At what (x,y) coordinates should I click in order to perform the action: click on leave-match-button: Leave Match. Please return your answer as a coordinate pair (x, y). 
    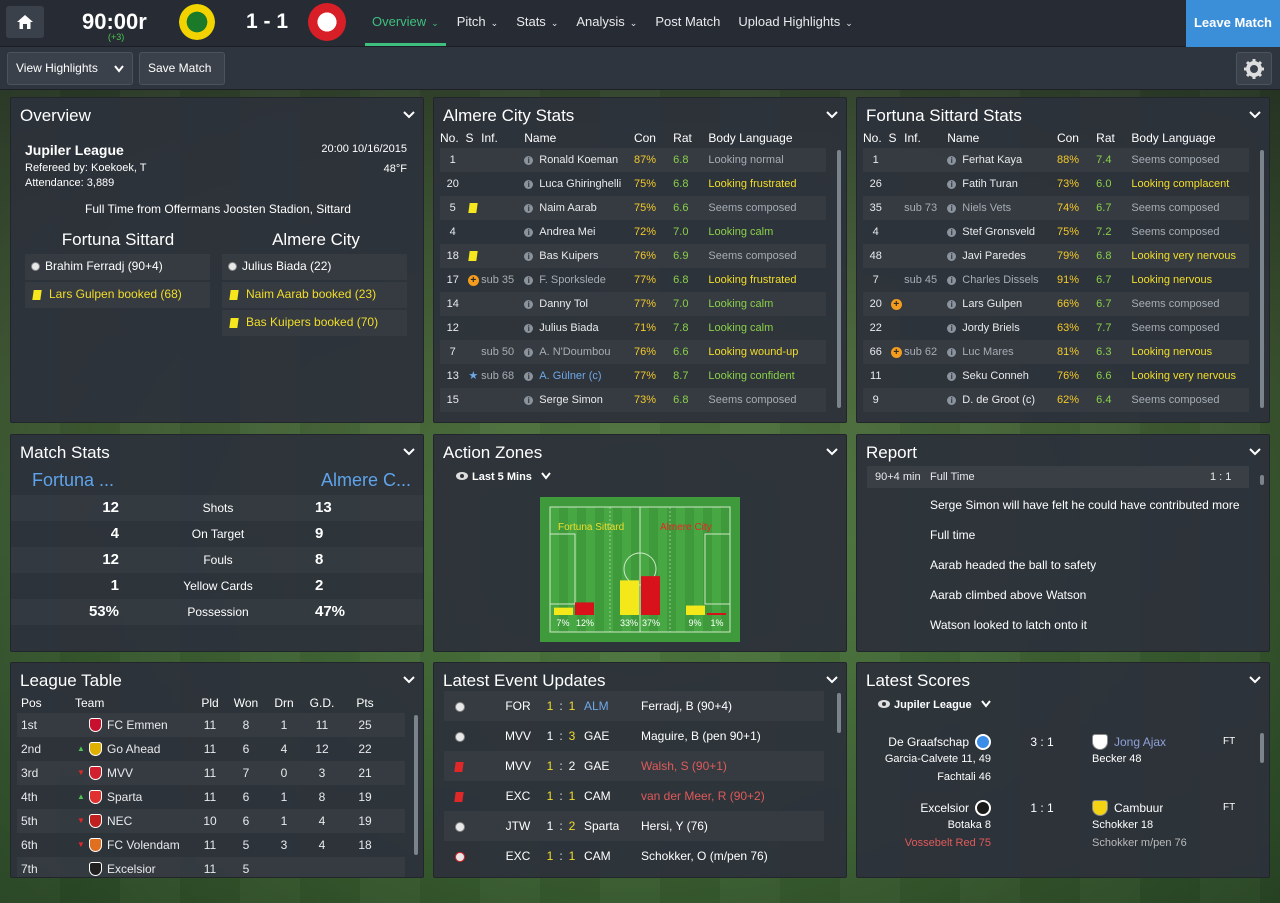
    Looking at the image, I should click on (1233, 23).